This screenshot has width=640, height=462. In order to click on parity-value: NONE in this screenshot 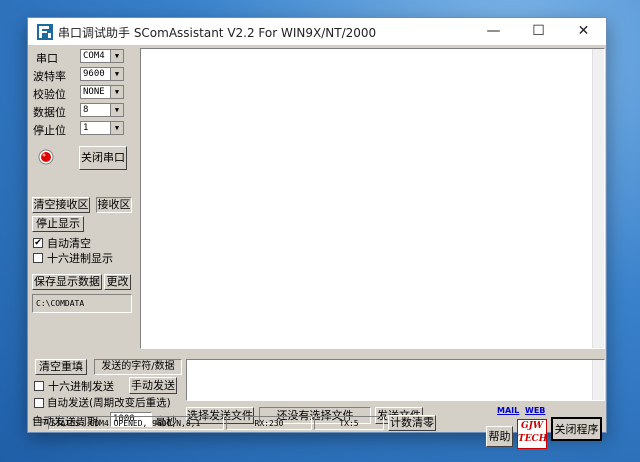, I will do `click(94, 92)`.